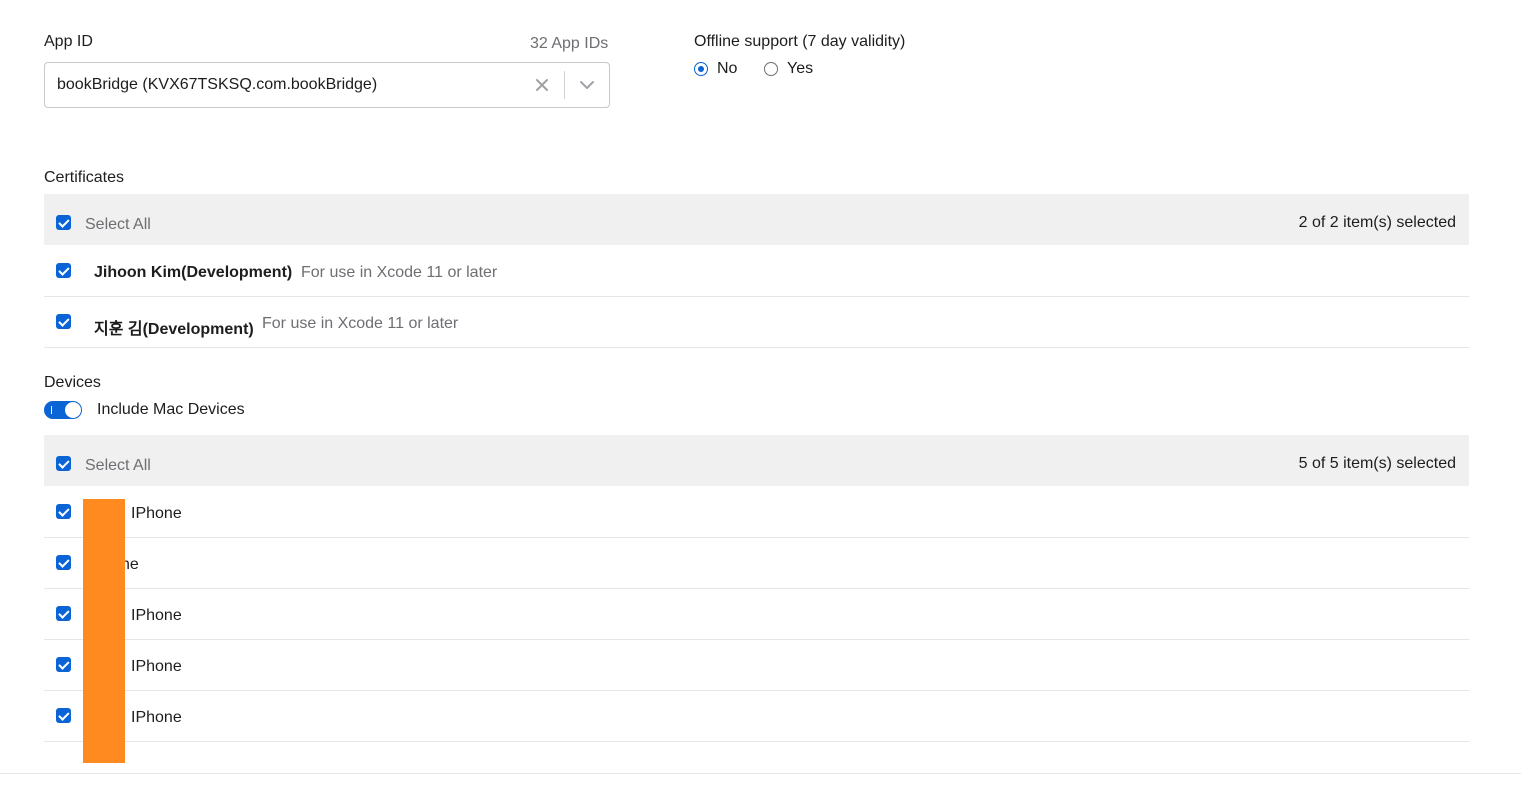 The width and height of the screenshot is (1521, 800). Describe the element at coordinates (63, 222) in the screenshot. I see `certificates-select-all-checkbox` at that location.